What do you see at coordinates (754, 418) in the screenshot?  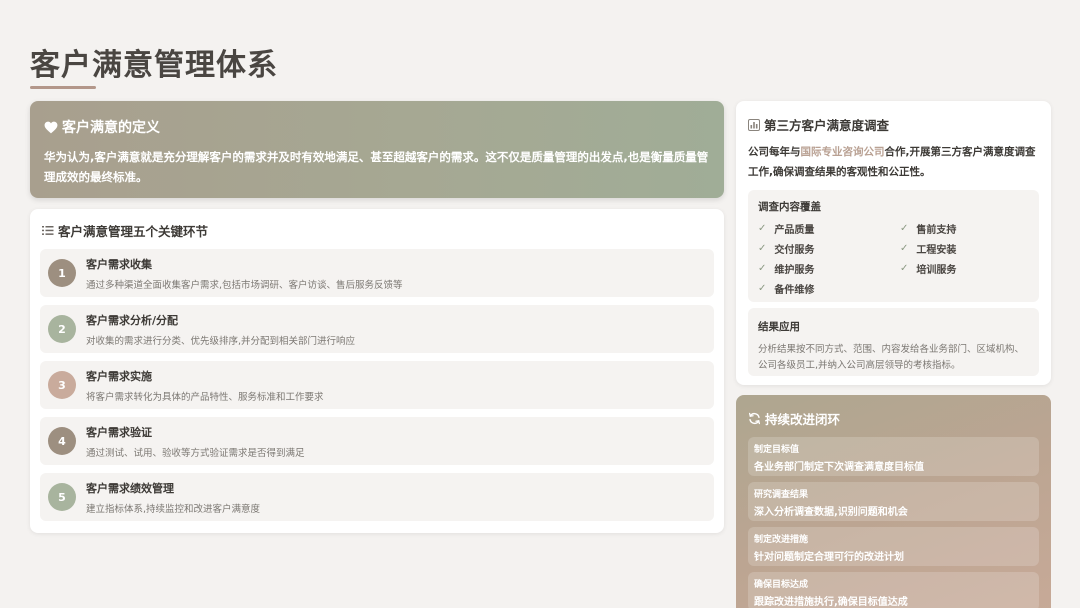 I see `refresh-icon` at bounding box center [754, 418].